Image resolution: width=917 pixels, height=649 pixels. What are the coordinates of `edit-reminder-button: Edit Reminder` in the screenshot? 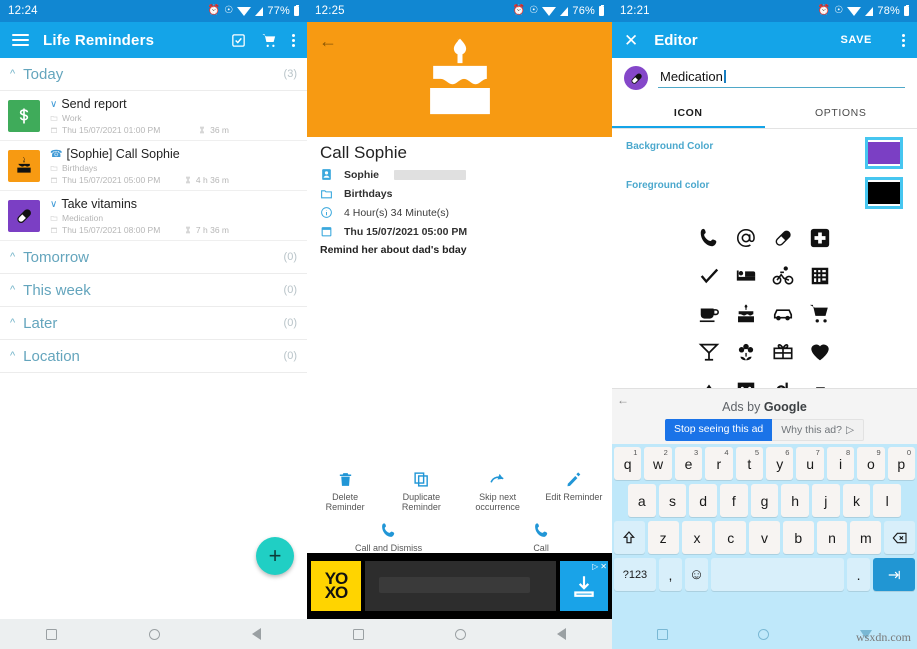 It's located at (574, 491).